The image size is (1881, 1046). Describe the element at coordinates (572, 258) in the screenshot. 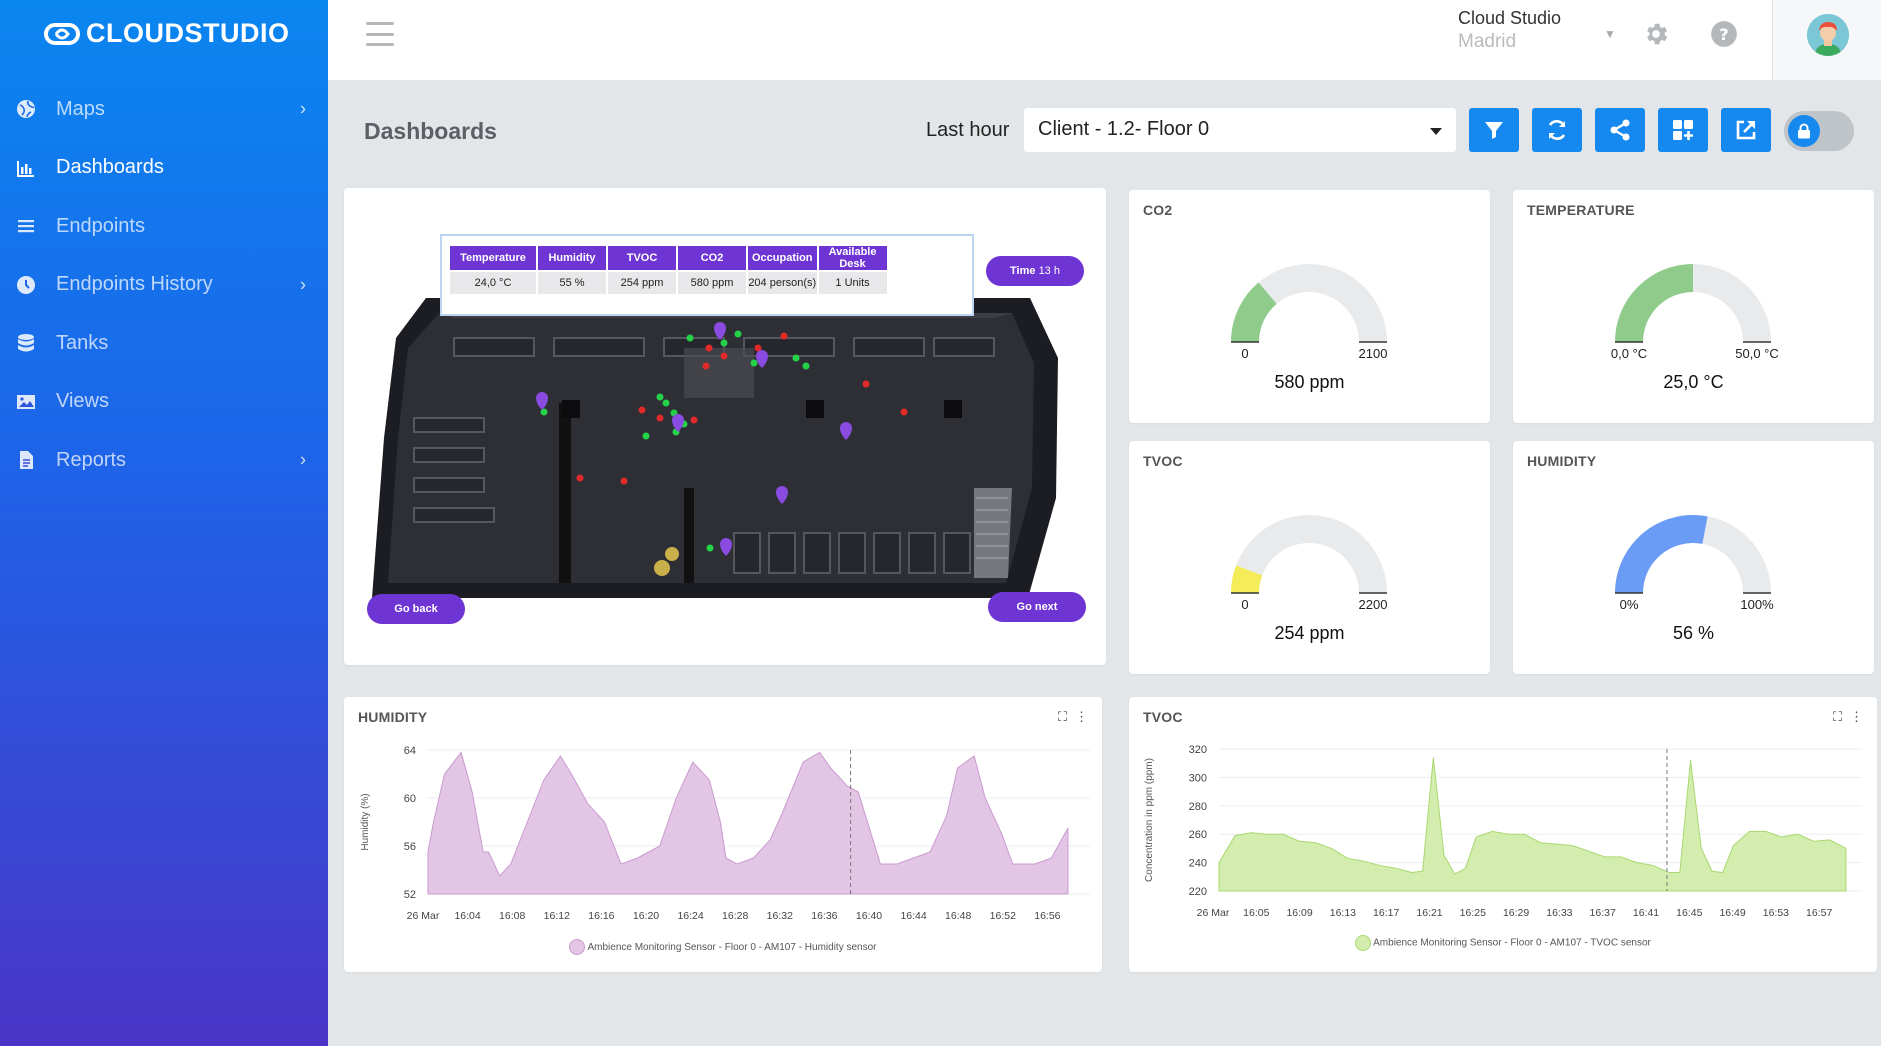

I see `summary-header: Humidity` at that location.